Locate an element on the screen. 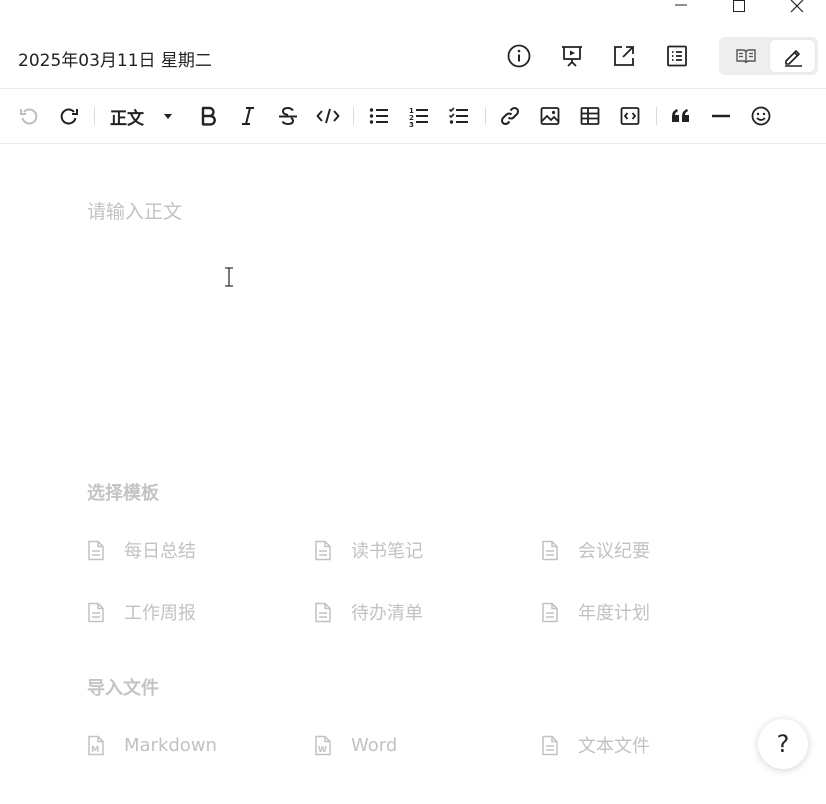 This screenshot has width=826, height=804. view-mode-switch is located at coordinates (768, 56).